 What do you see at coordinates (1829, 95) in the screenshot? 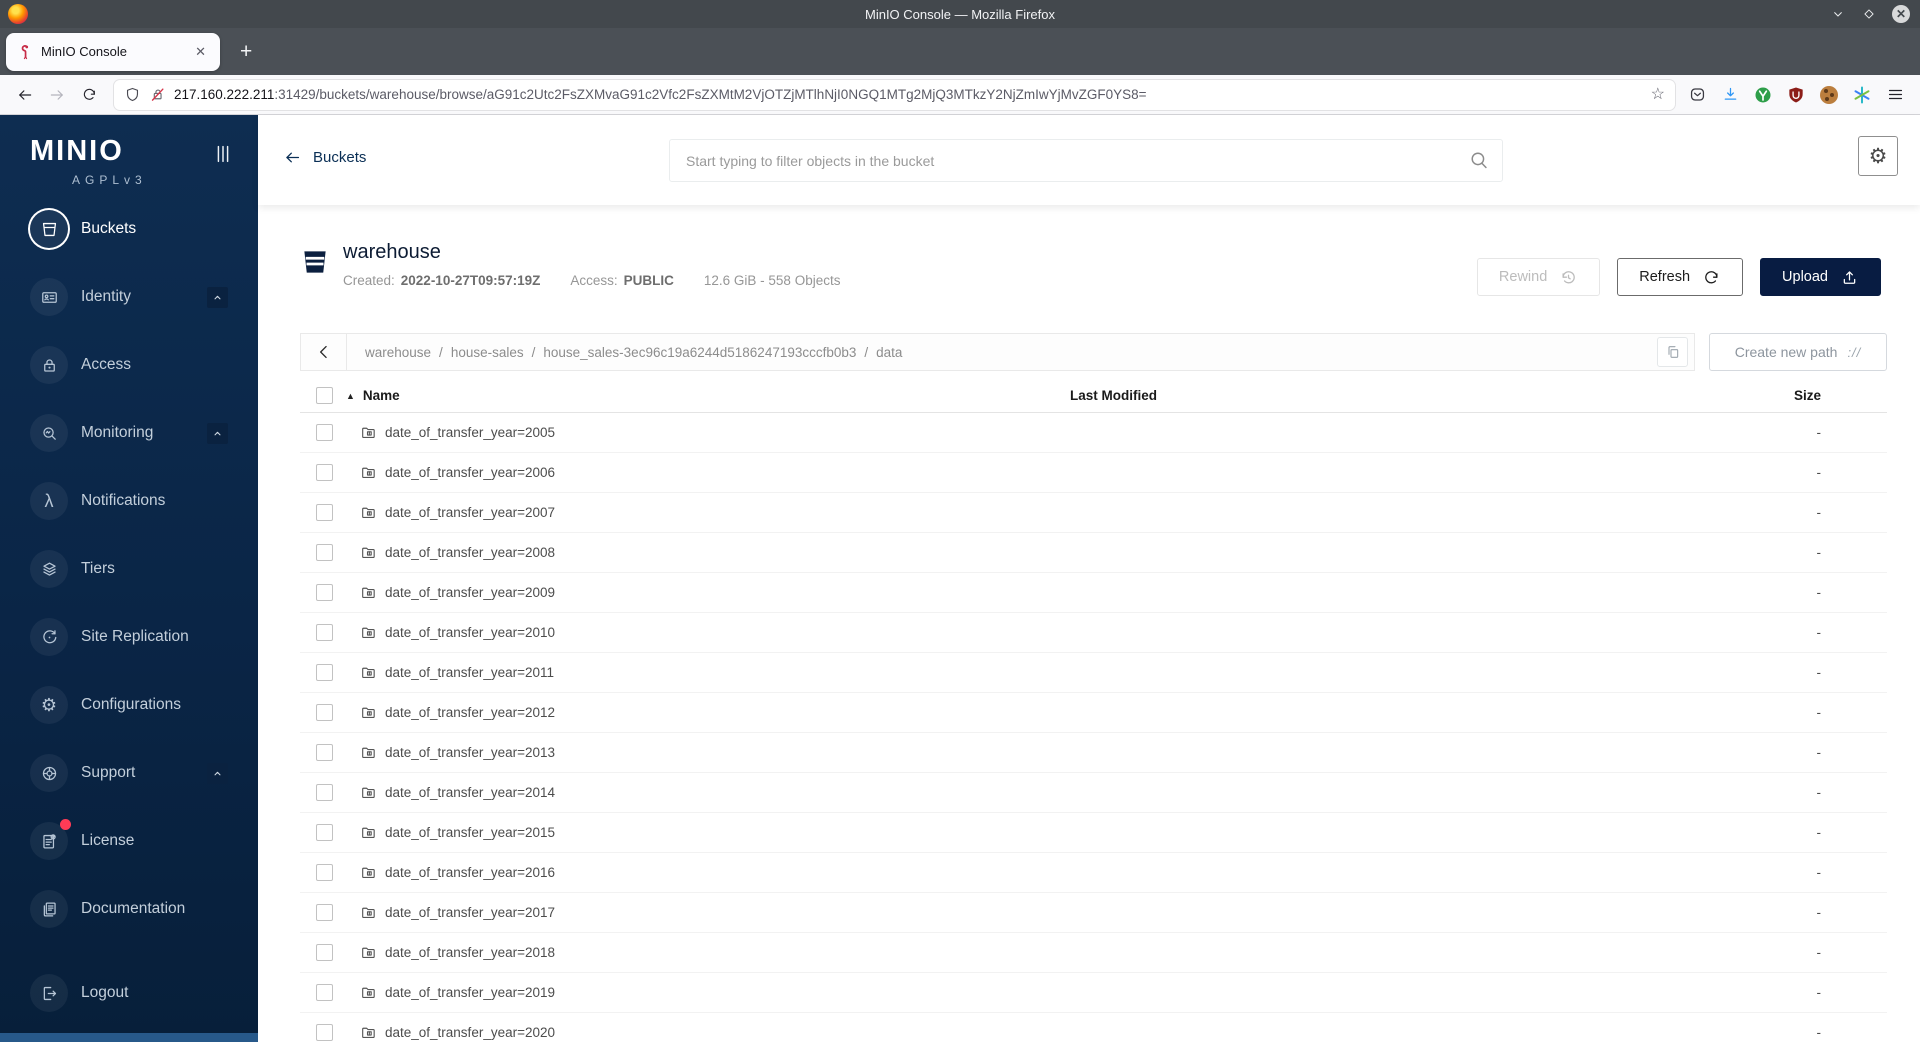
I see `cookie-extension-icon` at bounding box center [1829, 95].